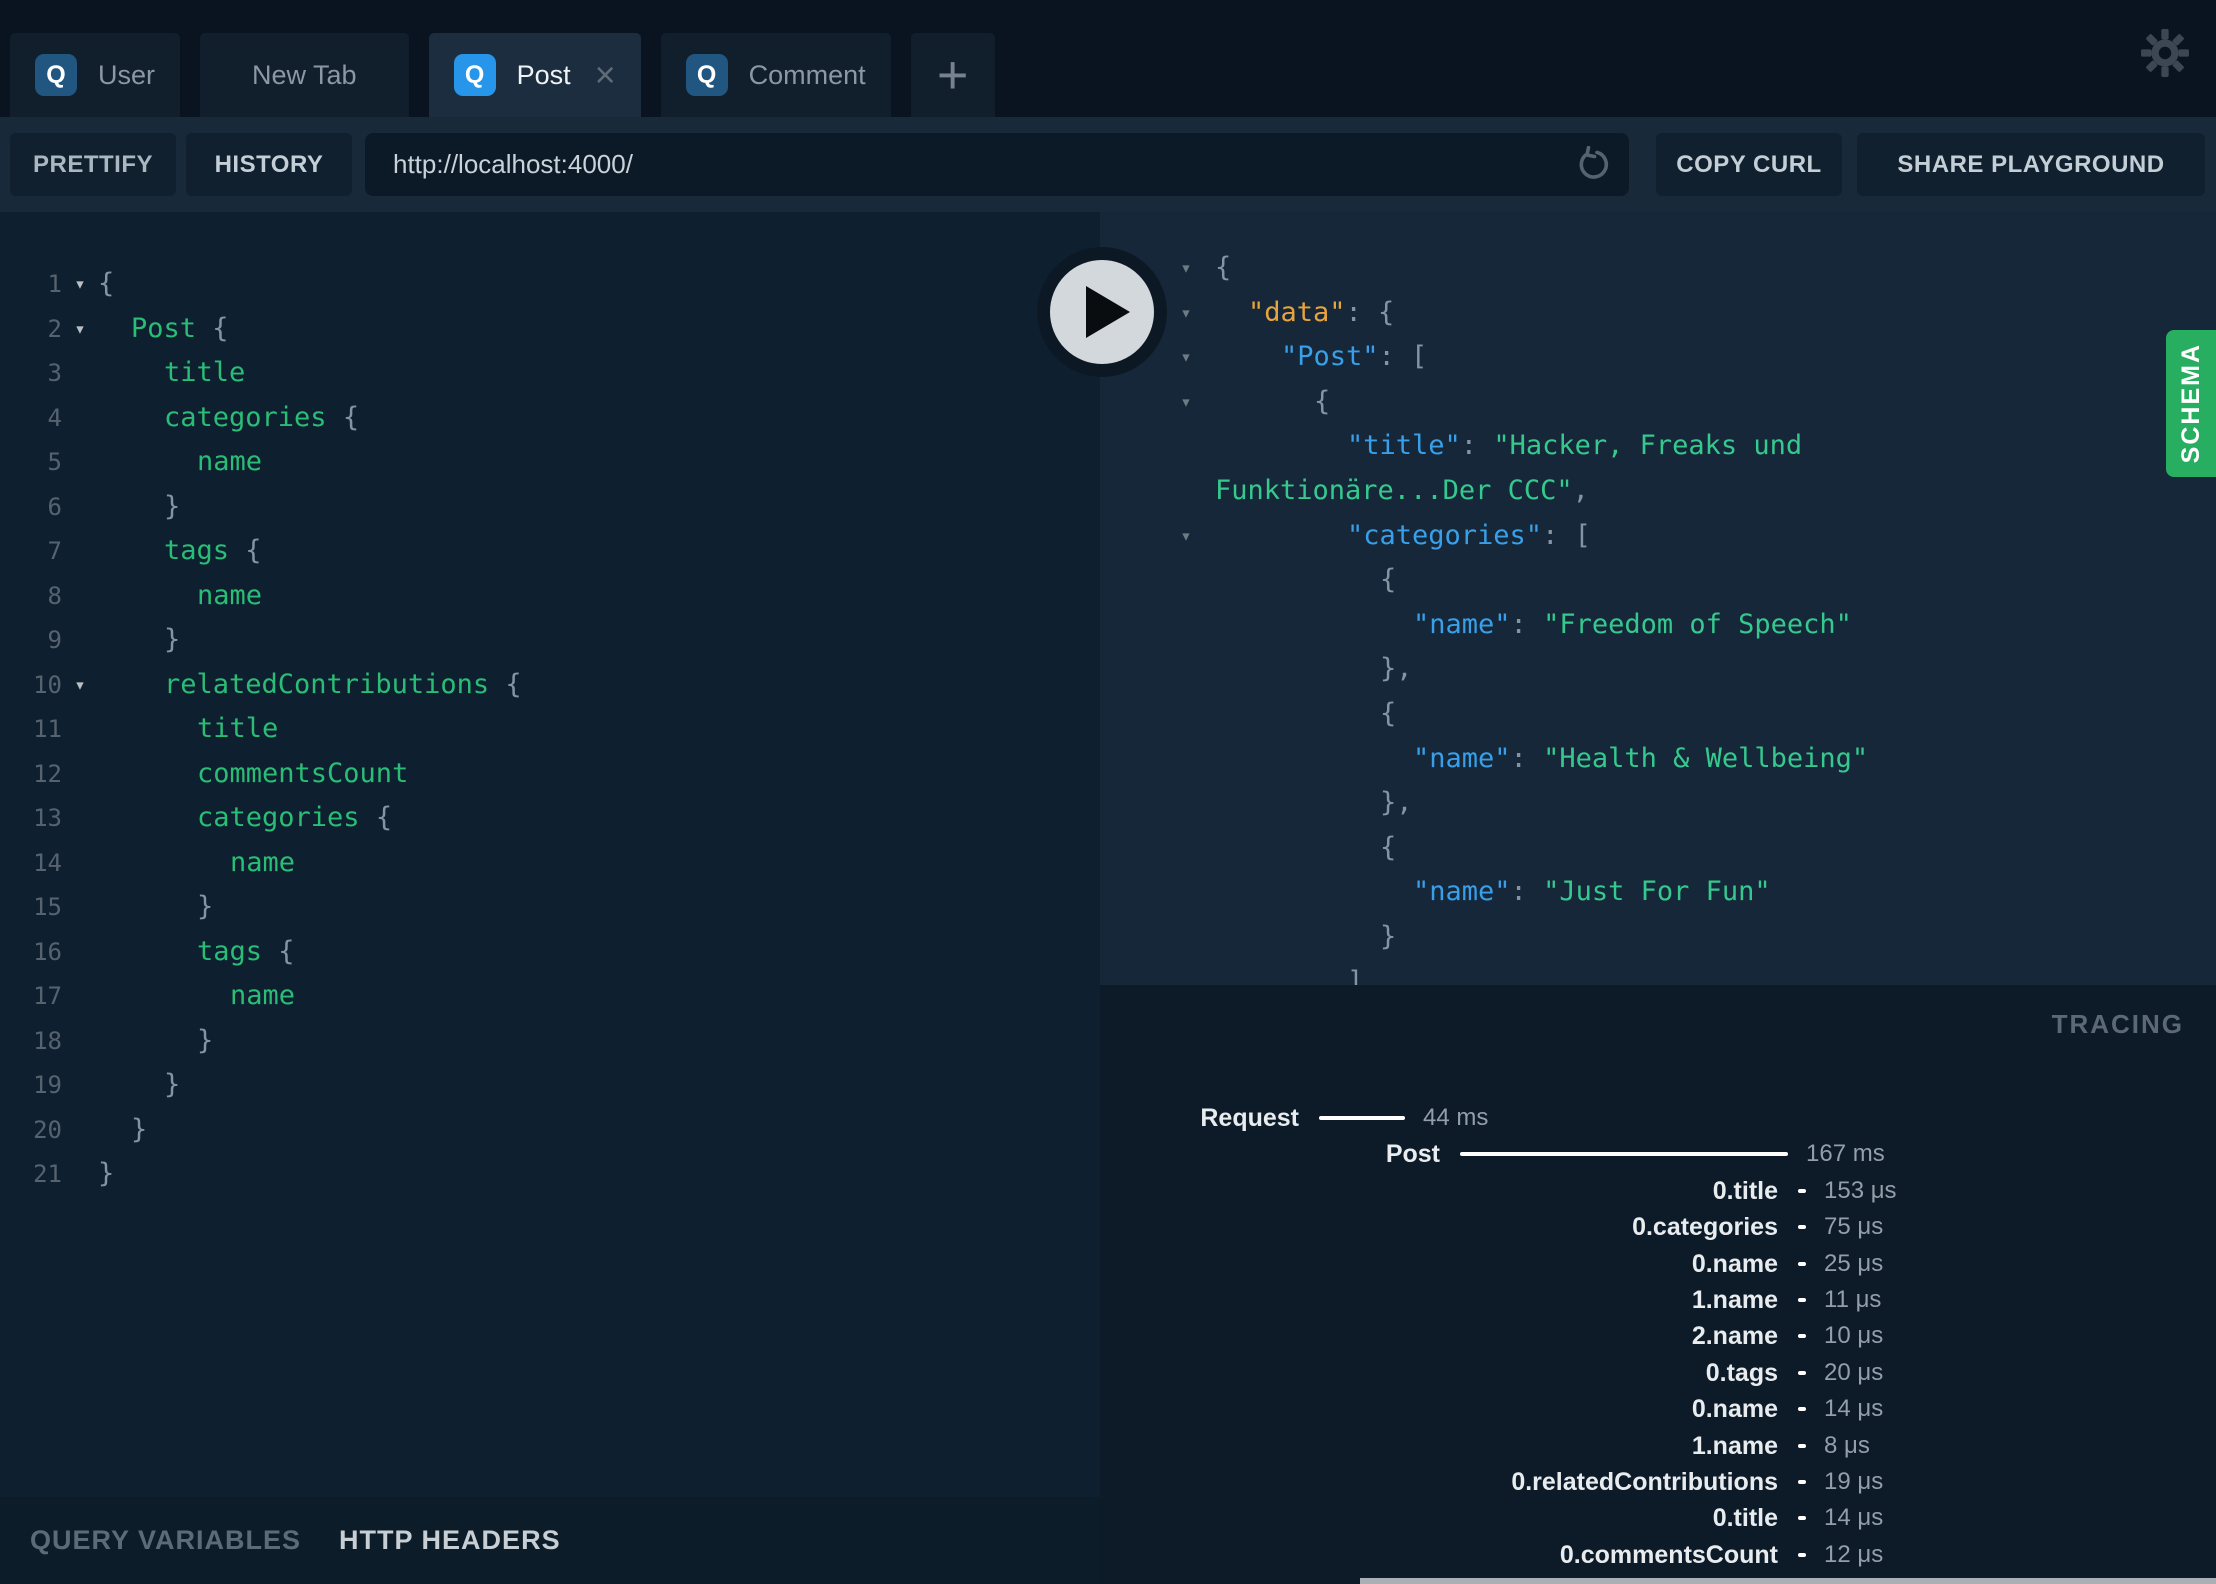  What do you see at coordinates (550, 685) in the screenshot?
I see `query-line: 10 ▾ relatedContributions {` at bounding box center [550, 685].